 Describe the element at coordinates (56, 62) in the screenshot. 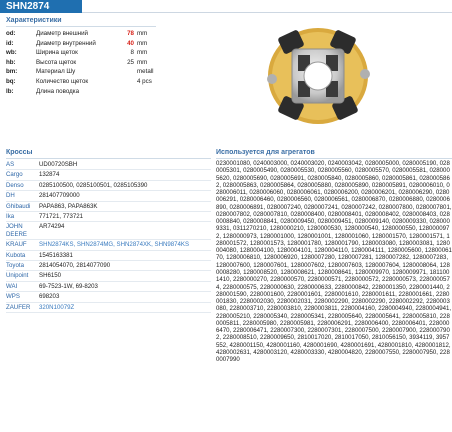

I see `char-label: Высота щеток` at that location.